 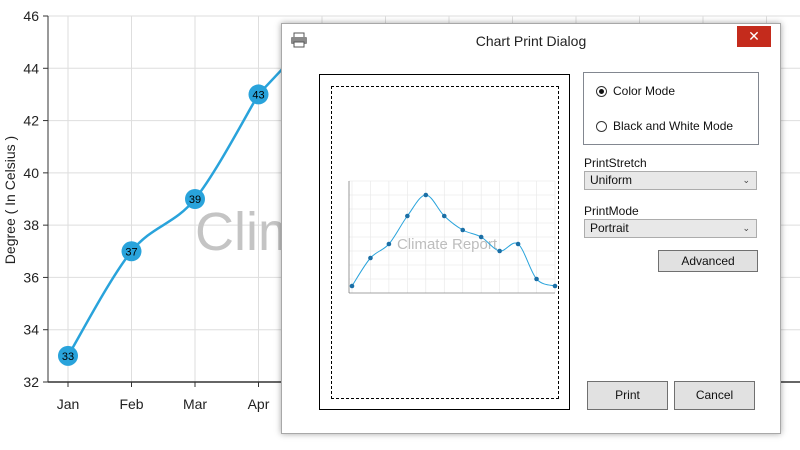 I want to click on close-button: ✕, so click(x=754, y=36).